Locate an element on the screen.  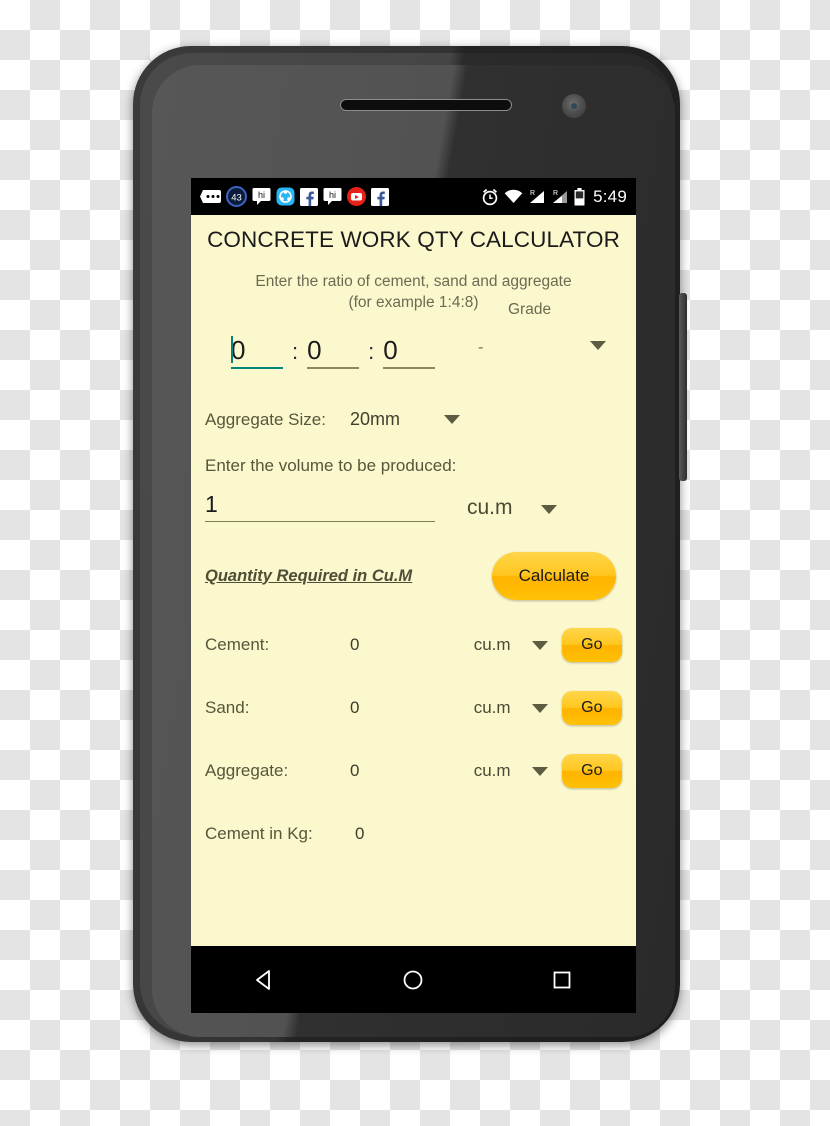
result-row-aggregate: Aggregate: 0 cu.m Go is located at coordinates (413, 771).